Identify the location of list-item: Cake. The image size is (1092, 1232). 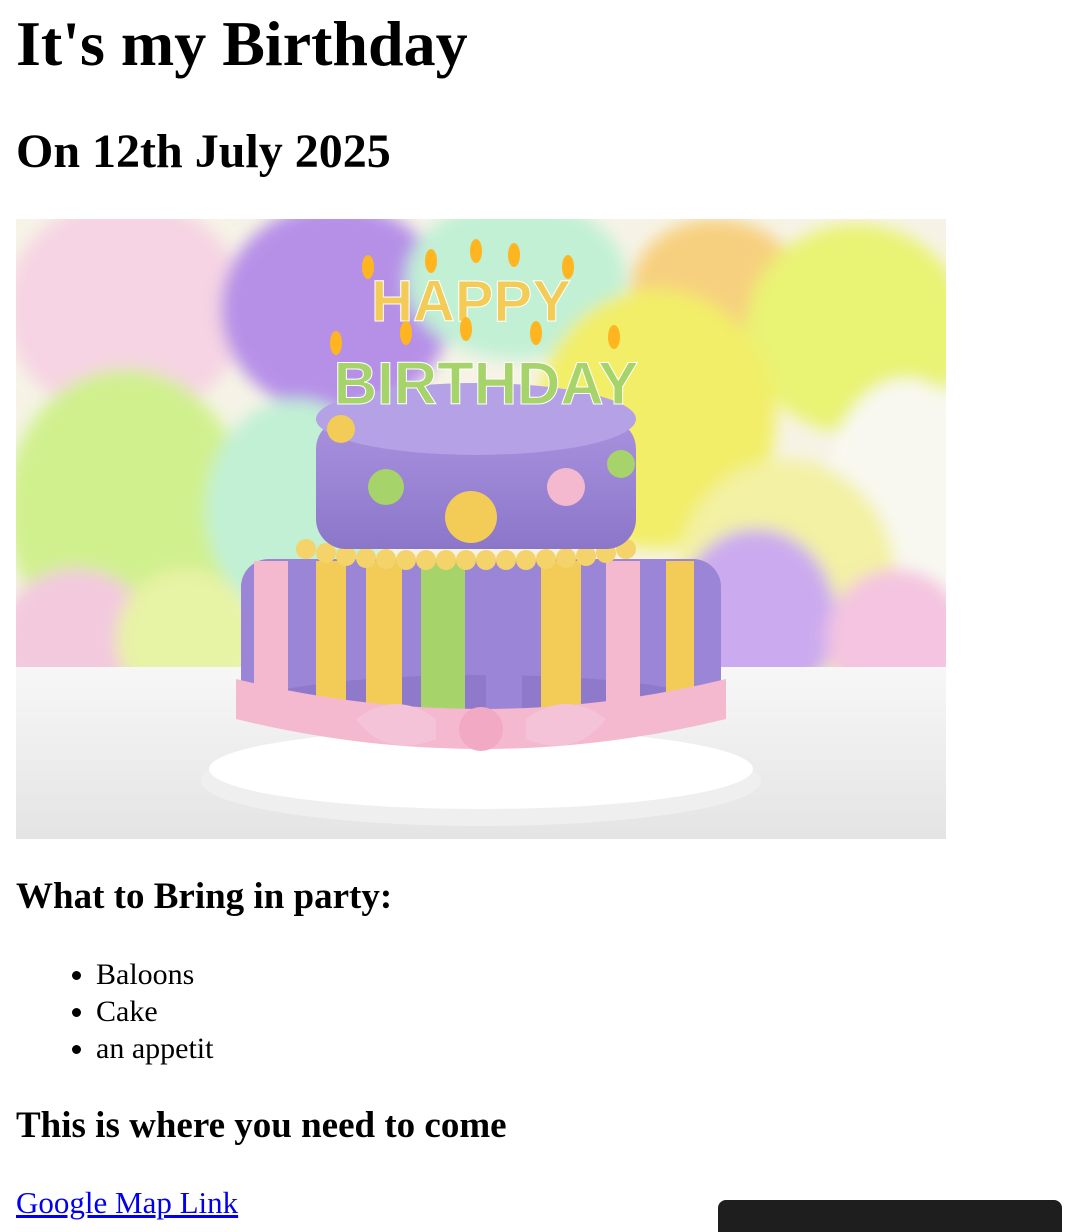
(154, 1011).